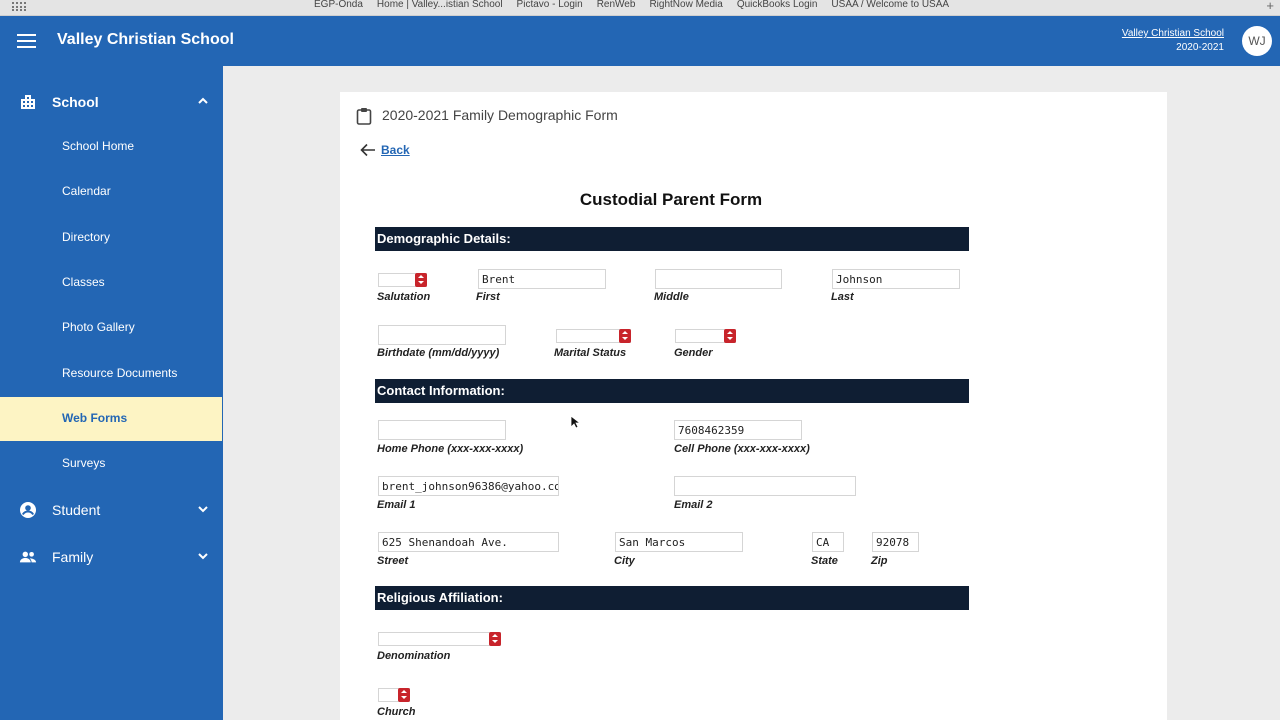 Image resolution: width=1280 pixels, height=720 pixels. Describe the element at coordinates (111, 464) in the screenshot. I see `sidebar-item-surveys: Surveys` at that location.